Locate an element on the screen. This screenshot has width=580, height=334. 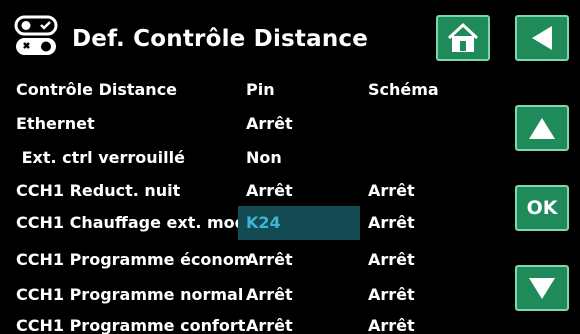
table-row: Ext. ctrl verrouillé Non is located at coordinates (250, 158).